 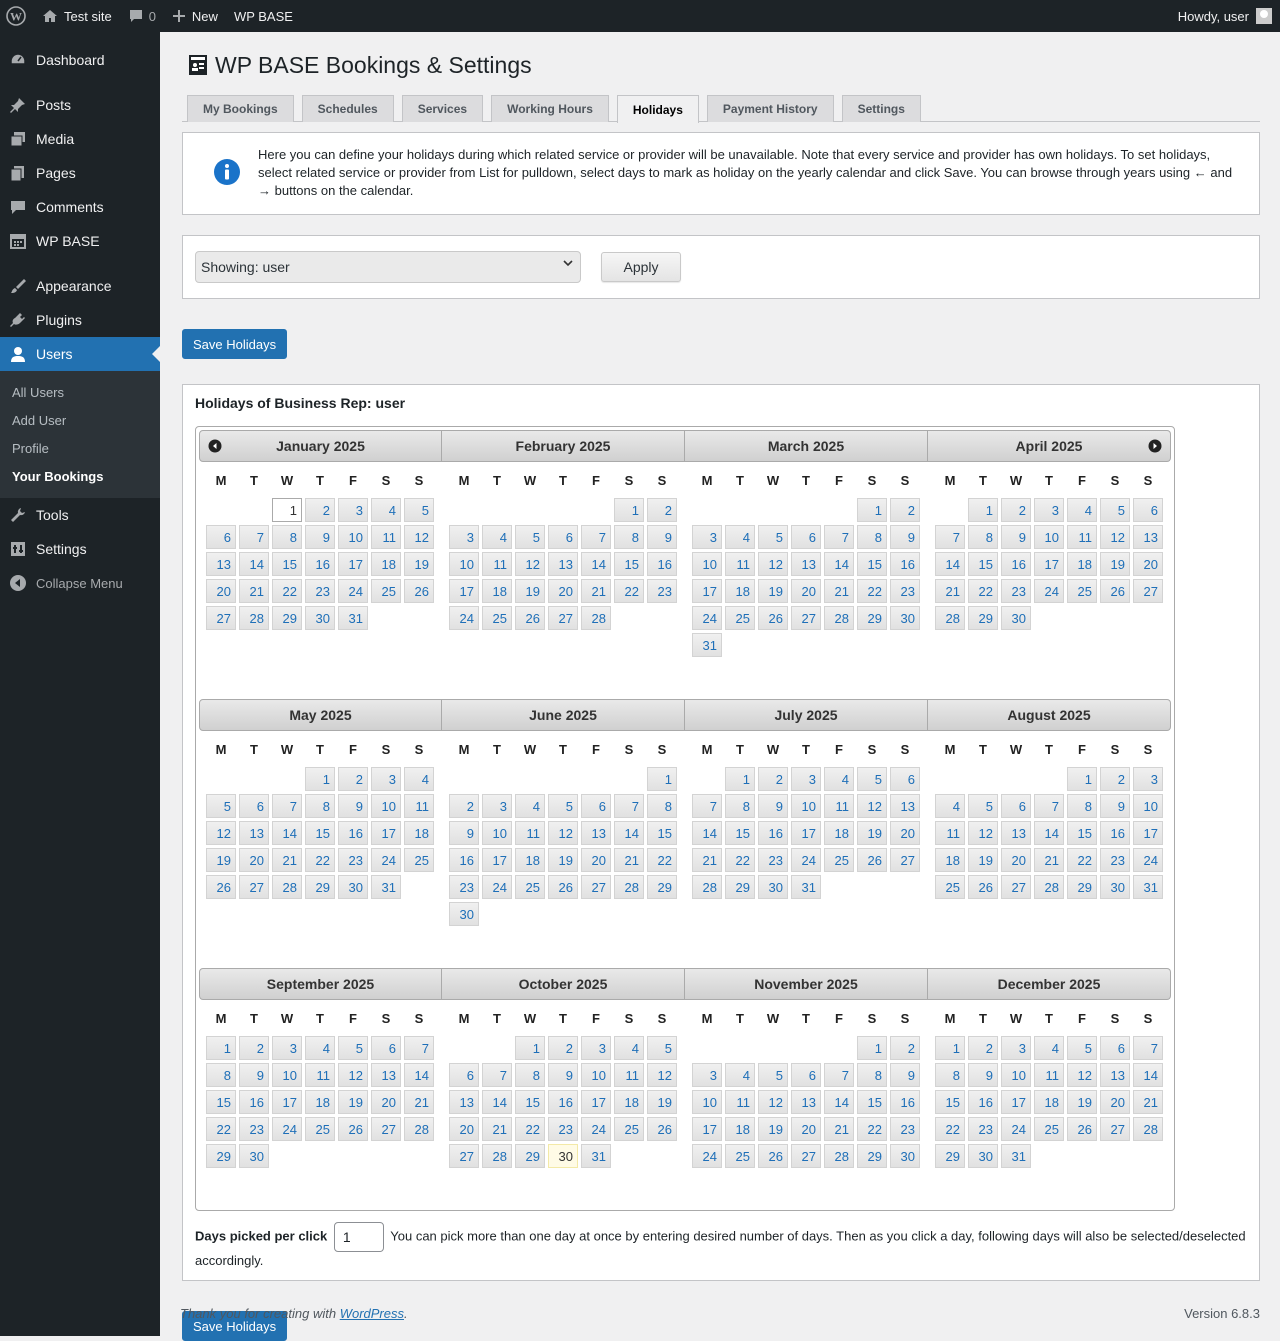 What do you see at coordinates (240, 108) in the screenshot?
I see `tab-my-bookings: My Bookings` at bounding box center [240, 108].